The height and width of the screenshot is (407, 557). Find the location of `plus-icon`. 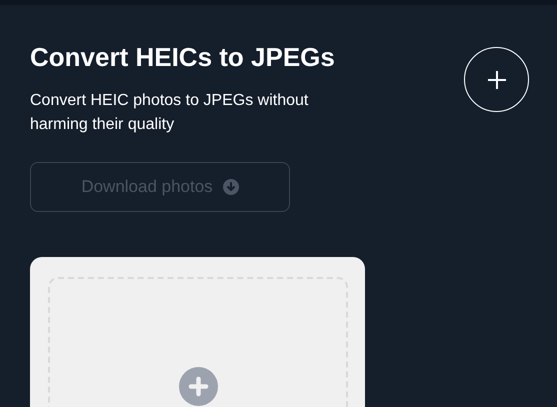

plus-icon is located at coordinates (496, 80).